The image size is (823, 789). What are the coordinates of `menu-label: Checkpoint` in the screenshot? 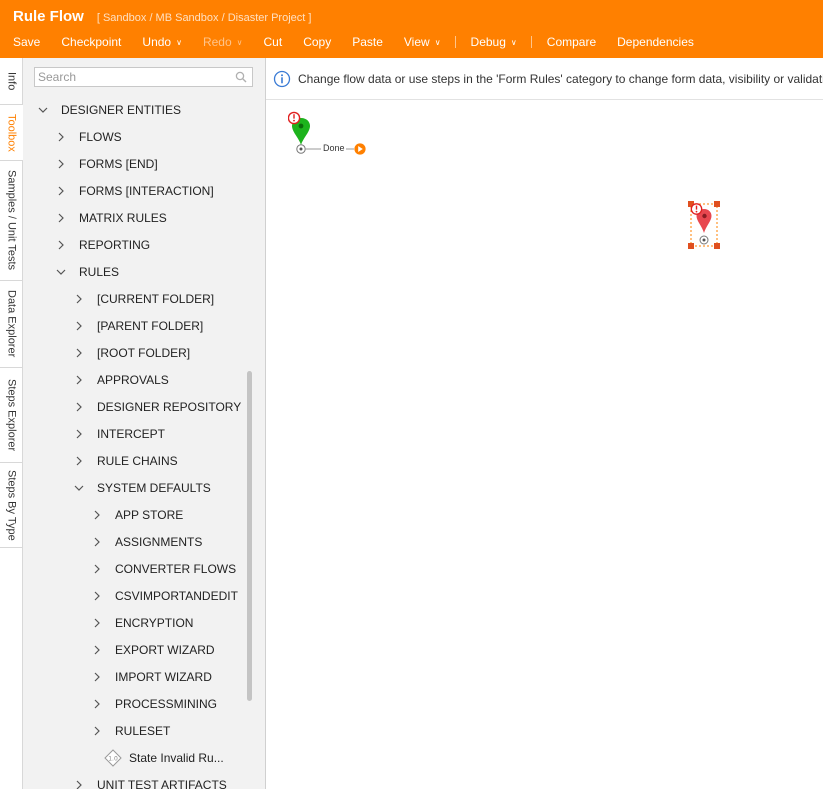 It's located at (91, 42).